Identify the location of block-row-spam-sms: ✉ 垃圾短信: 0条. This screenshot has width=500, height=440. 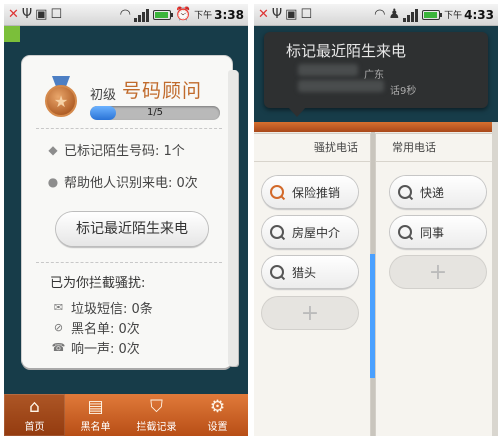
(102, 307).